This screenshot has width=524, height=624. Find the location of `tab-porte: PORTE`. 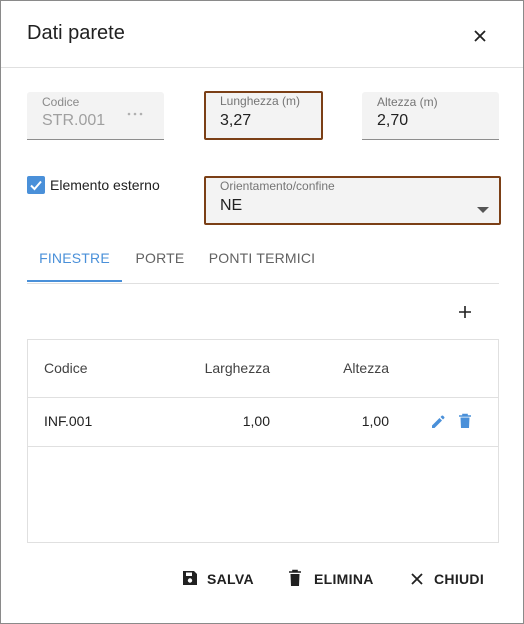

tab-porte: PORTE is located at coordinates (160, 259).